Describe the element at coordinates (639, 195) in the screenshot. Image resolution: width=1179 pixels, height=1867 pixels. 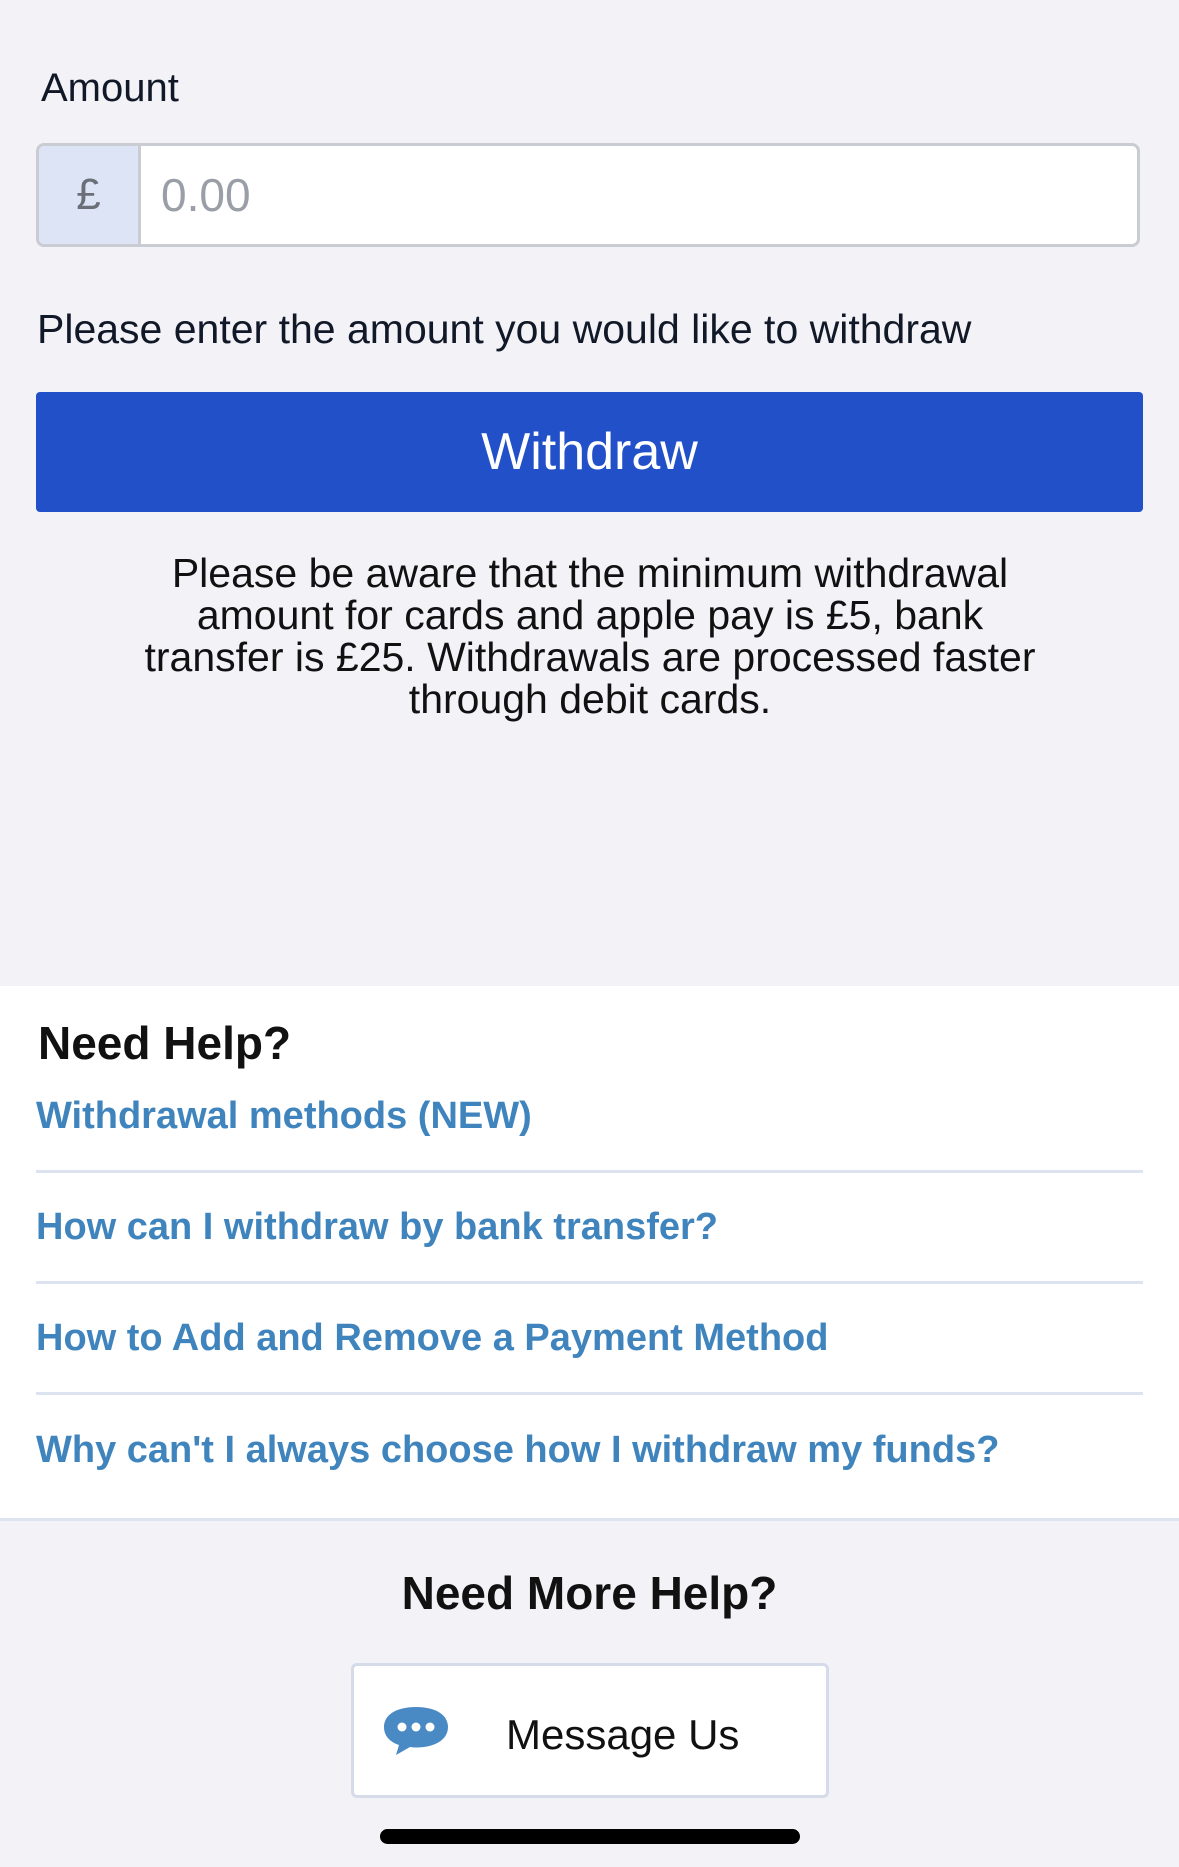
I see `amount-input` at that location.